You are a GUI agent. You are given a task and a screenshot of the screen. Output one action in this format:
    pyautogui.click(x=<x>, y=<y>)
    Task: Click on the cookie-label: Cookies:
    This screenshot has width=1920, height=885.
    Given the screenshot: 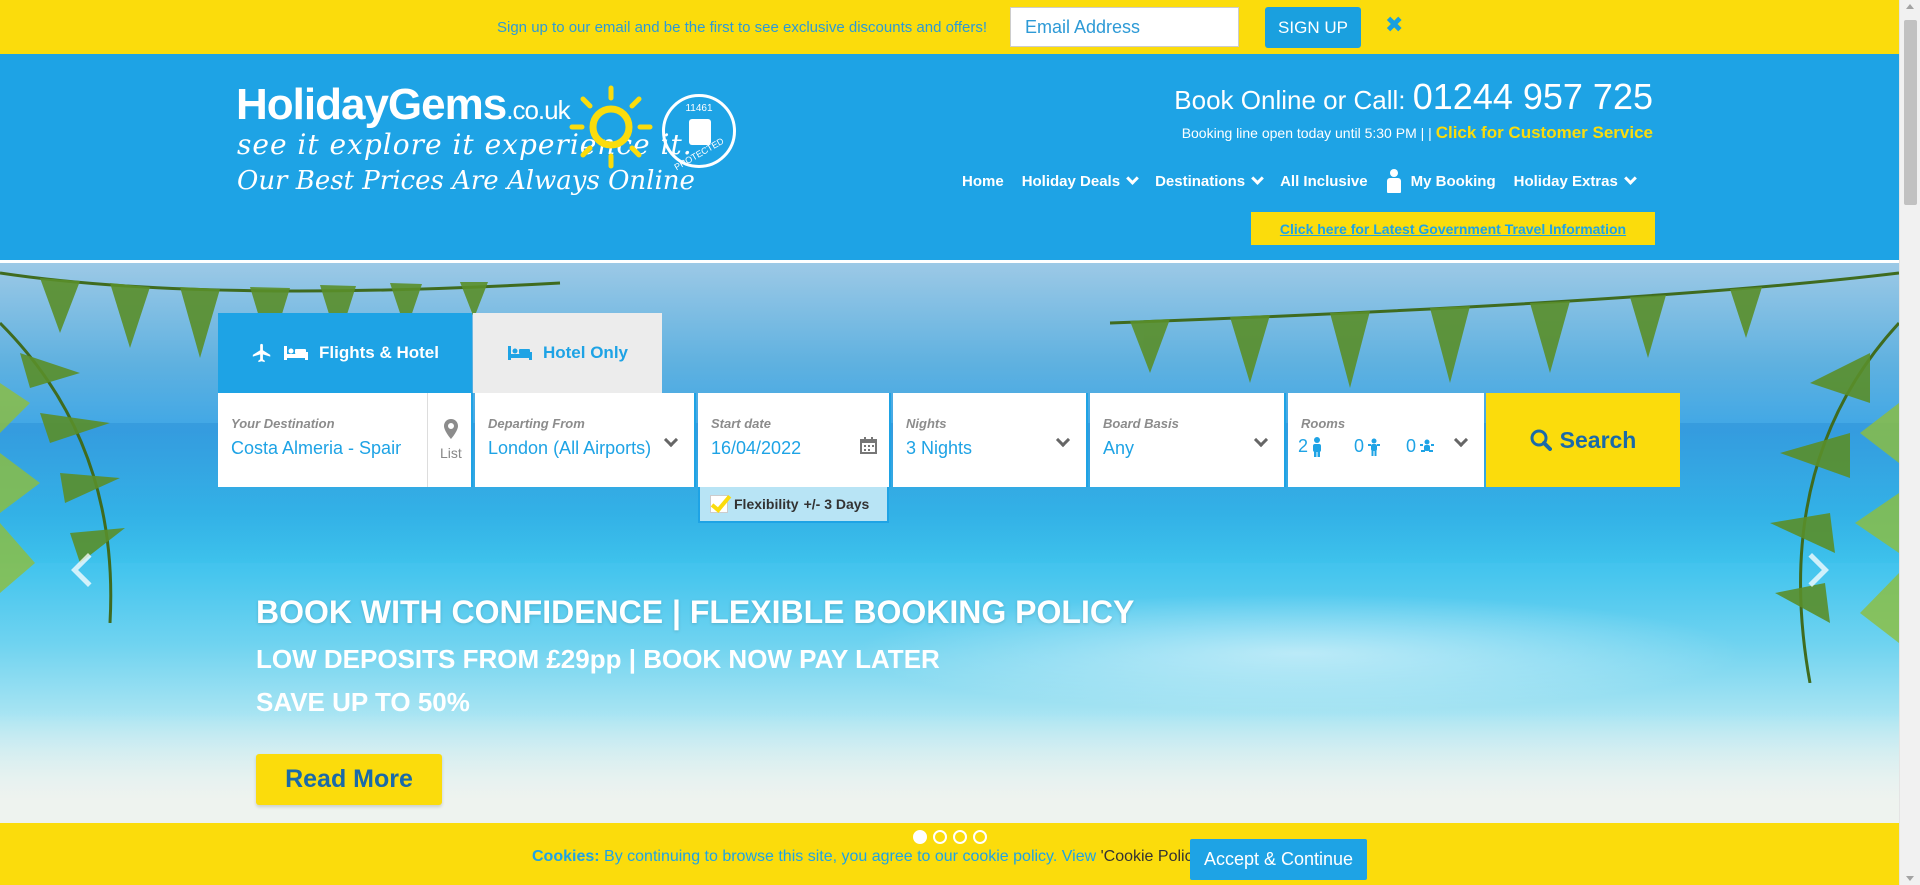 What is the action you would take?
    pyautogui.click(x=566, y=856)
    